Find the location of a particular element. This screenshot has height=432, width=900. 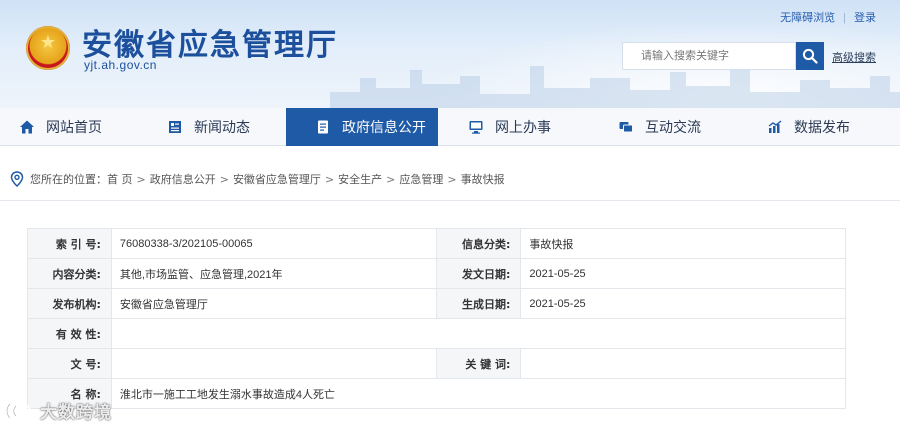

home-icon is located at coordinates (27, 127).